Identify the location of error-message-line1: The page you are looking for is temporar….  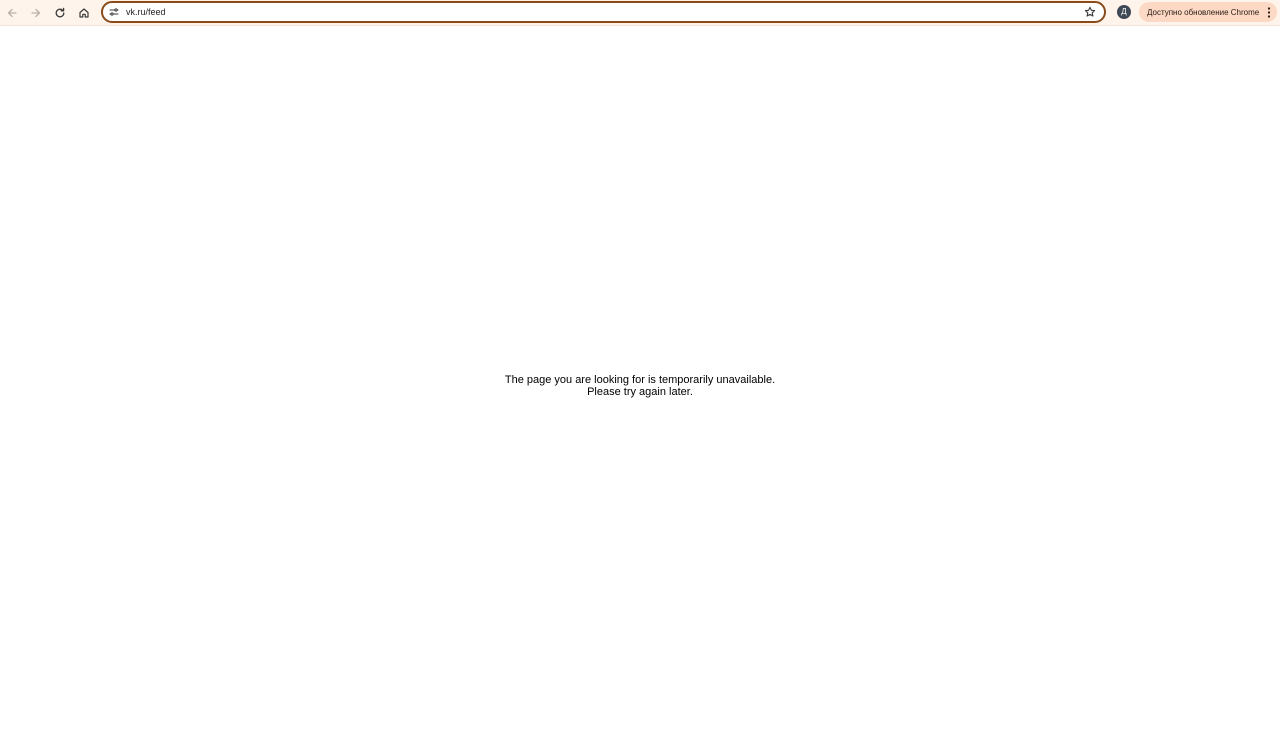
(640, 380).